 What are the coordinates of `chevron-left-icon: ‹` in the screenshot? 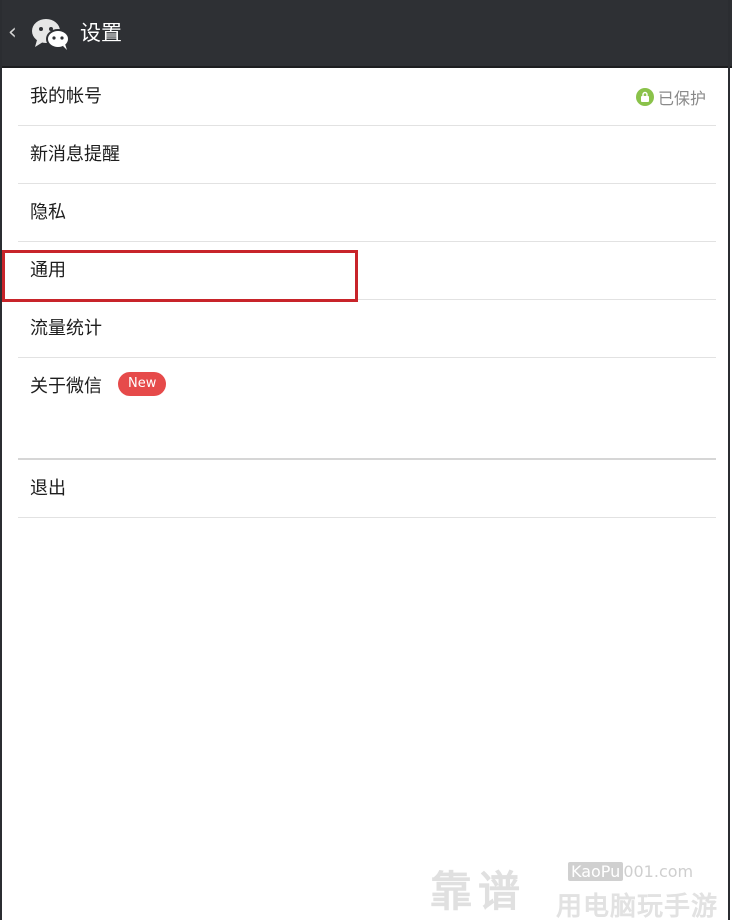 It's located at (12, 32).